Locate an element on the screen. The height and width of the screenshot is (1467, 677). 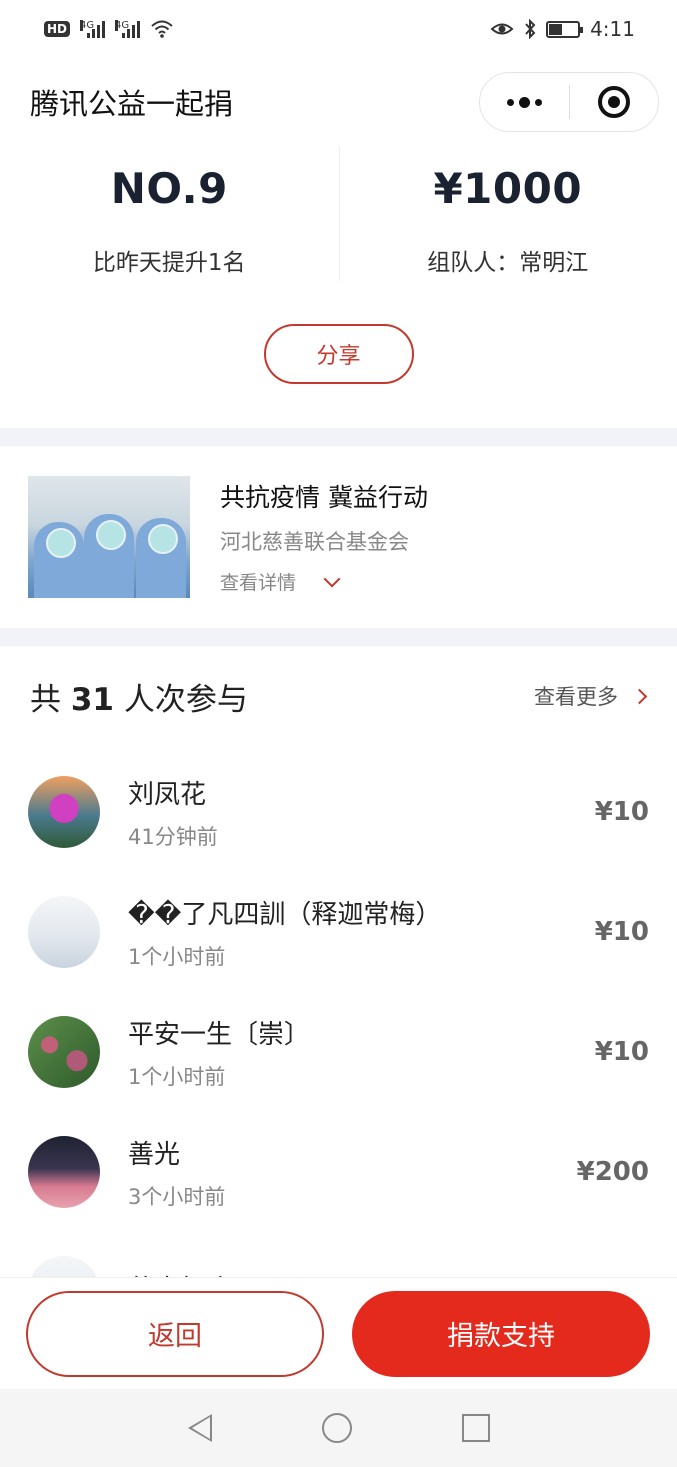
list-item-info: 萍水相逢 is located at coordinates (388, 1273).